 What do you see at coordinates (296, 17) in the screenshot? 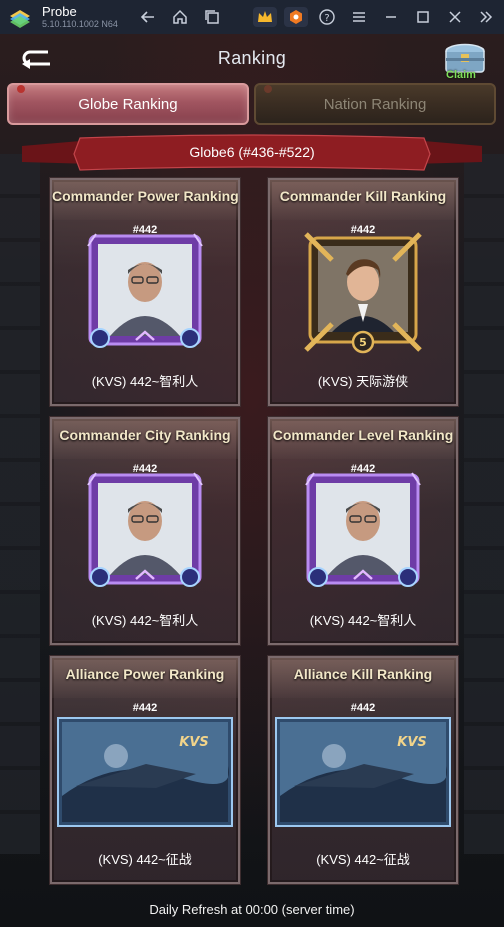
I see `hexagon-icon` at bounding box center [296, 17].